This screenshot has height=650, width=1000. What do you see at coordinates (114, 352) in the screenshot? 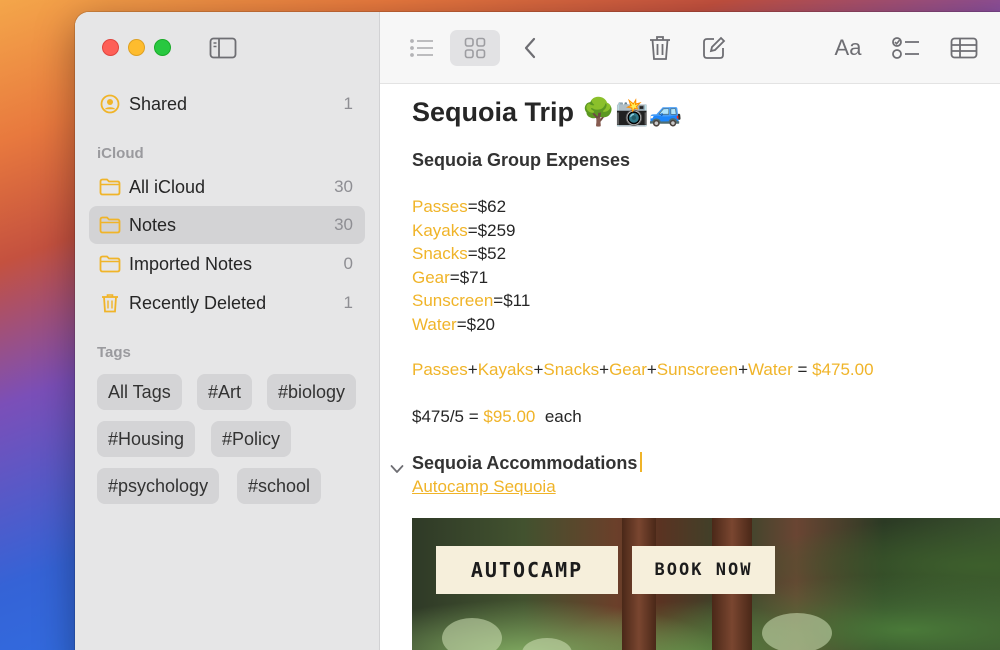
I see `tags-section-header: Tags` at bounding box center [114, 352].